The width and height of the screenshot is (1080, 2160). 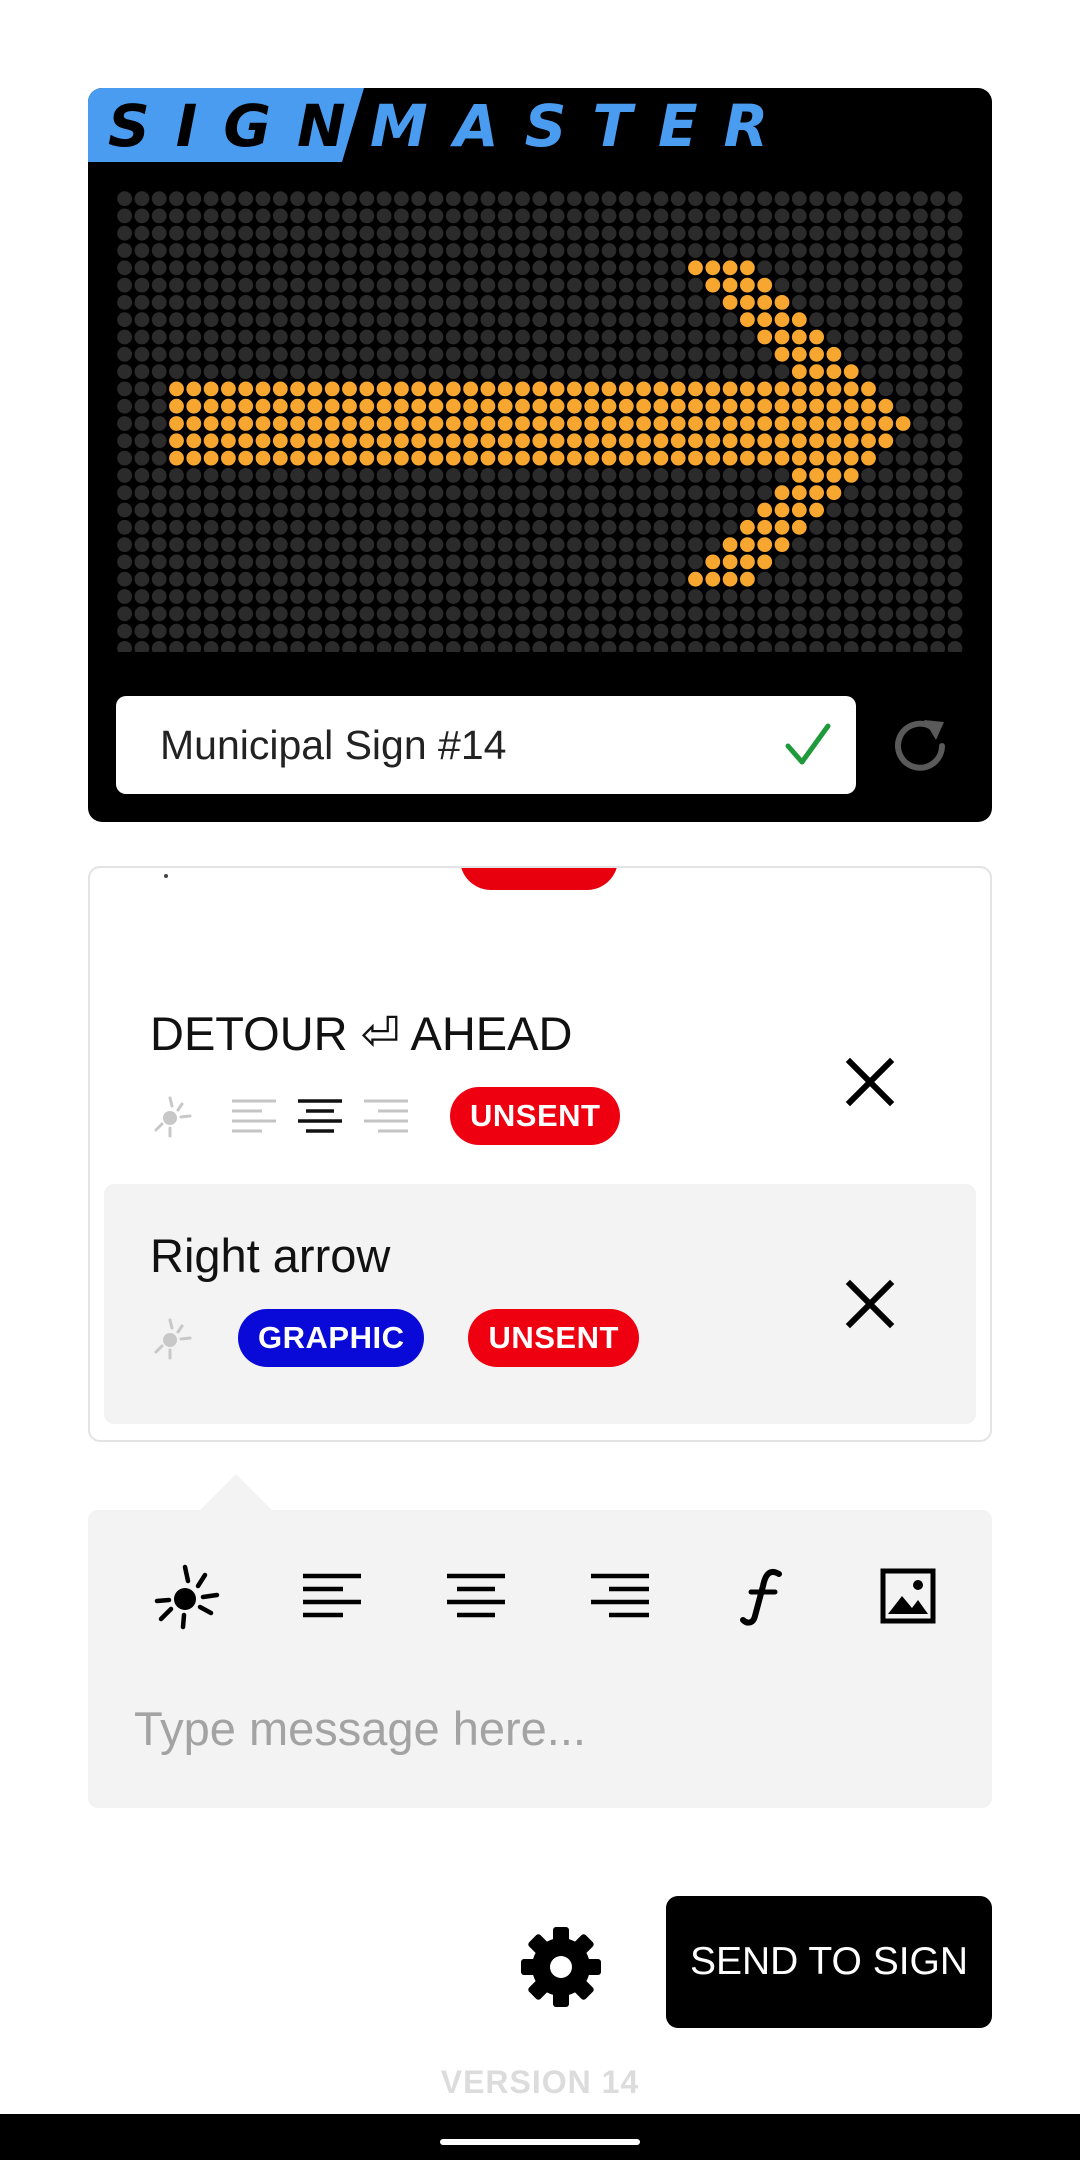 What do you see at coordinates (540, 2137) in the screenshot?
I see `system-nav-bar` at bounding box center [540, 2137].